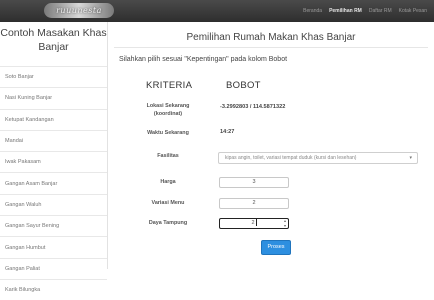 The image size is (434, 300). I want to click on sidebar-item-gangan-humbut: Gangan Humbut, so click(53, 246).